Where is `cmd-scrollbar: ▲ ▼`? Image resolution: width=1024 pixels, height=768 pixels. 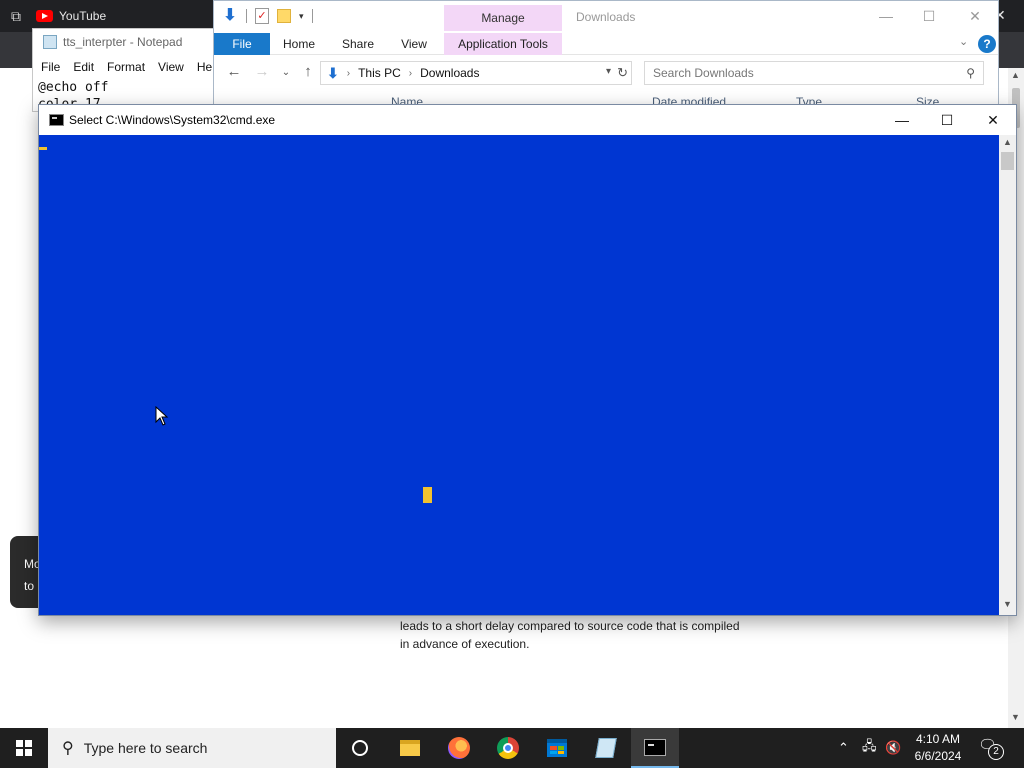 cmd-scrollbar: ▲ ▼ is located at coordinates (1007, 375).